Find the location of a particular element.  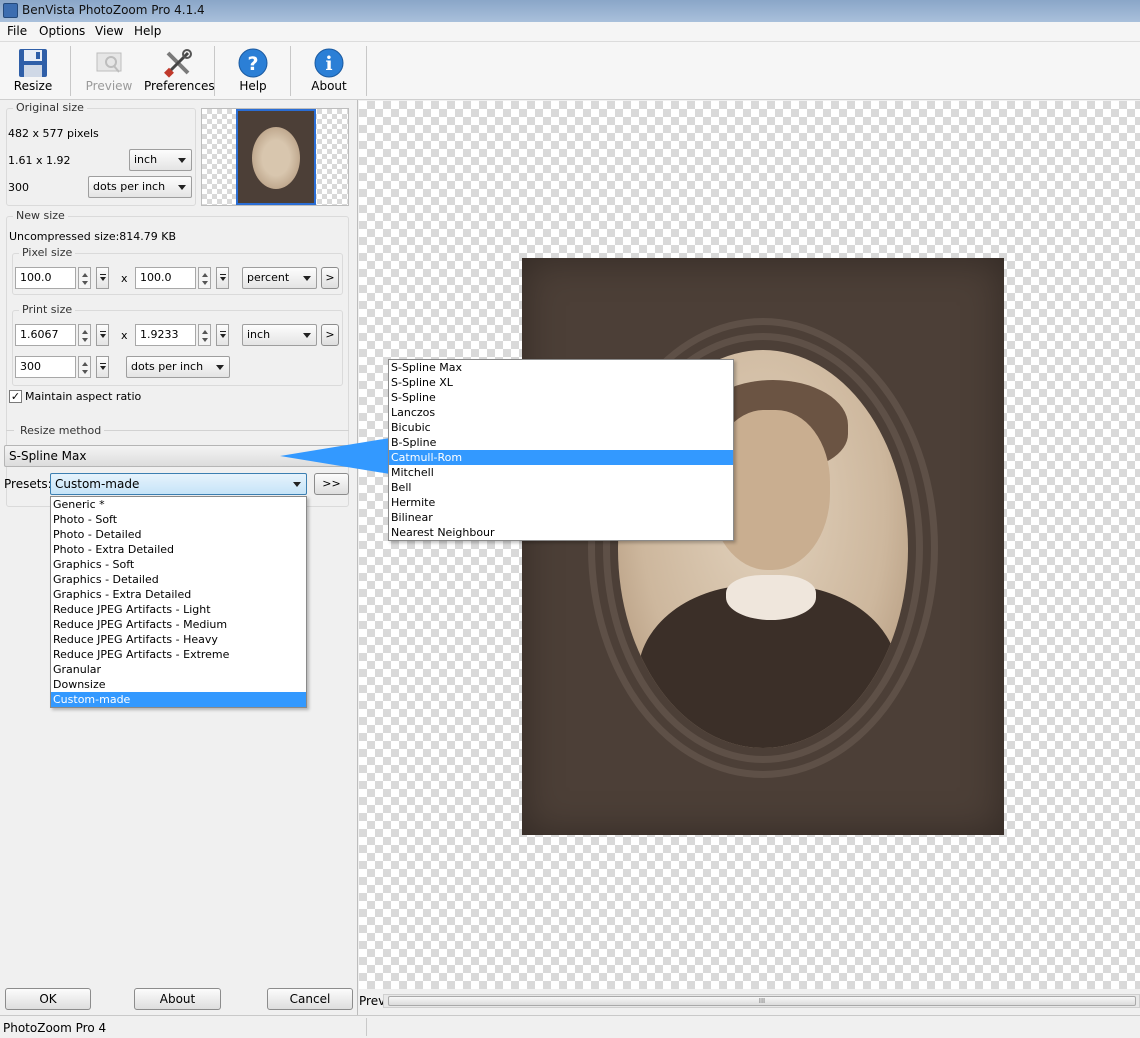

print-unit-select: inch is located at coordinates (279, 335).